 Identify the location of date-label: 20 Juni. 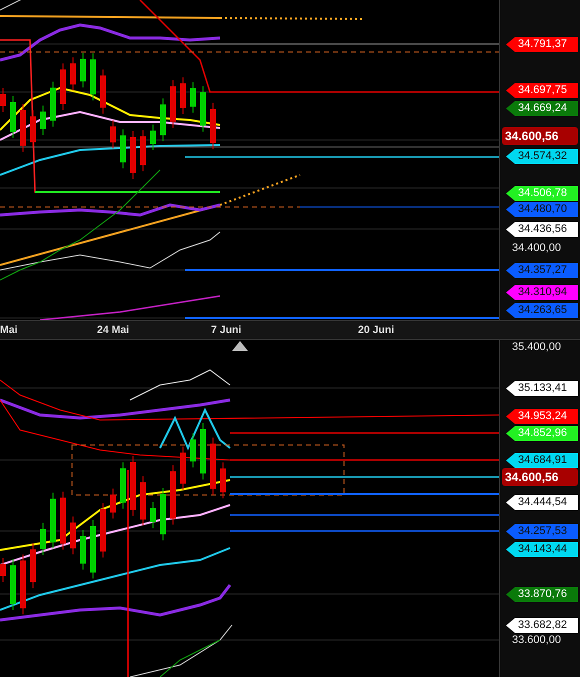
(376, 330).